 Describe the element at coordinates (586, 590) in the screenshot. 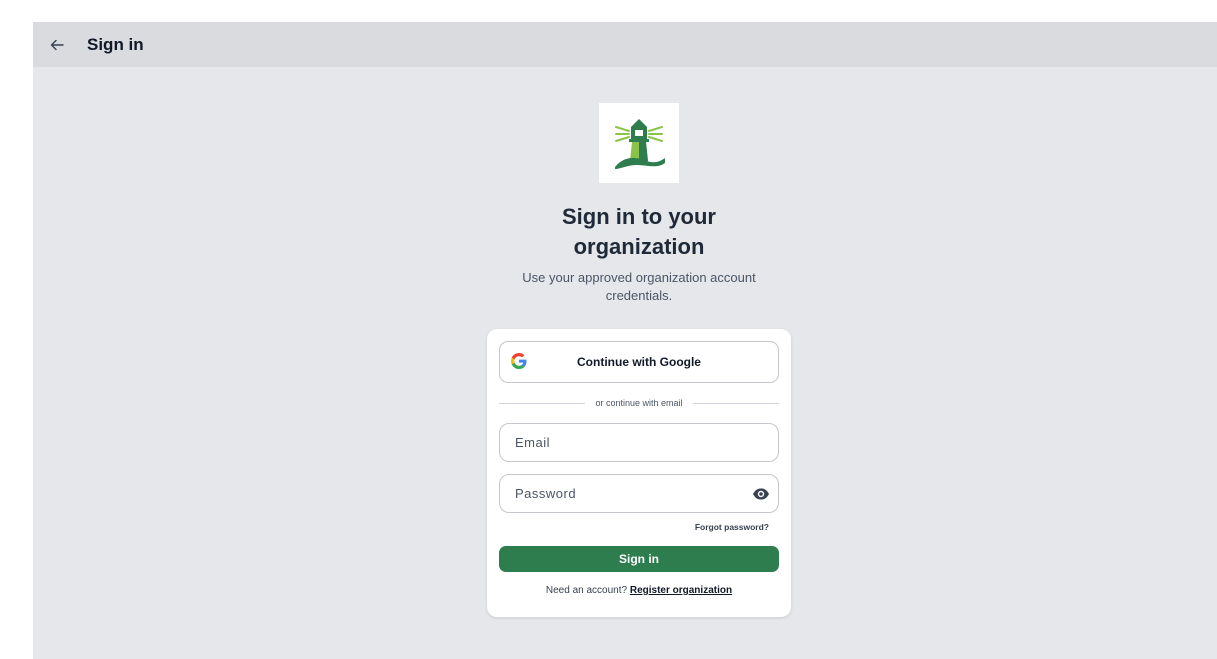

I see `register-prompt-text: Need an account?` at that location.